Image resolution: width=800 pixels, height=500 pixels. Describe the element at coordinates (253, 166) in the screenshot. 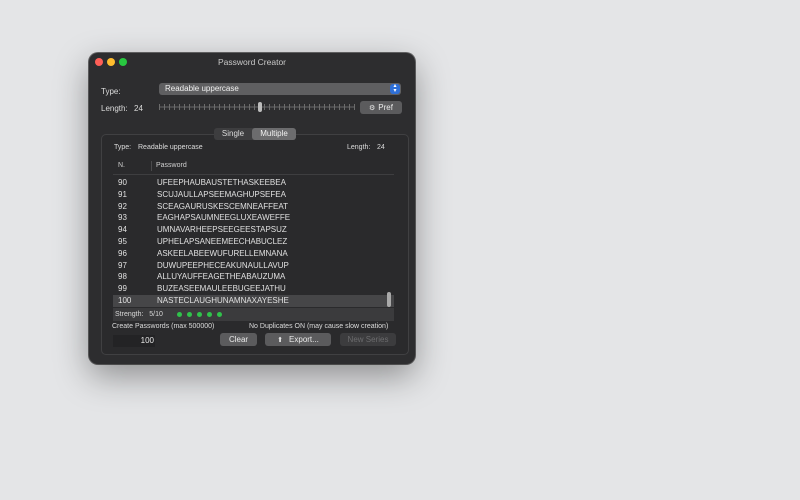

I see `table-header: N. Password` at that location.